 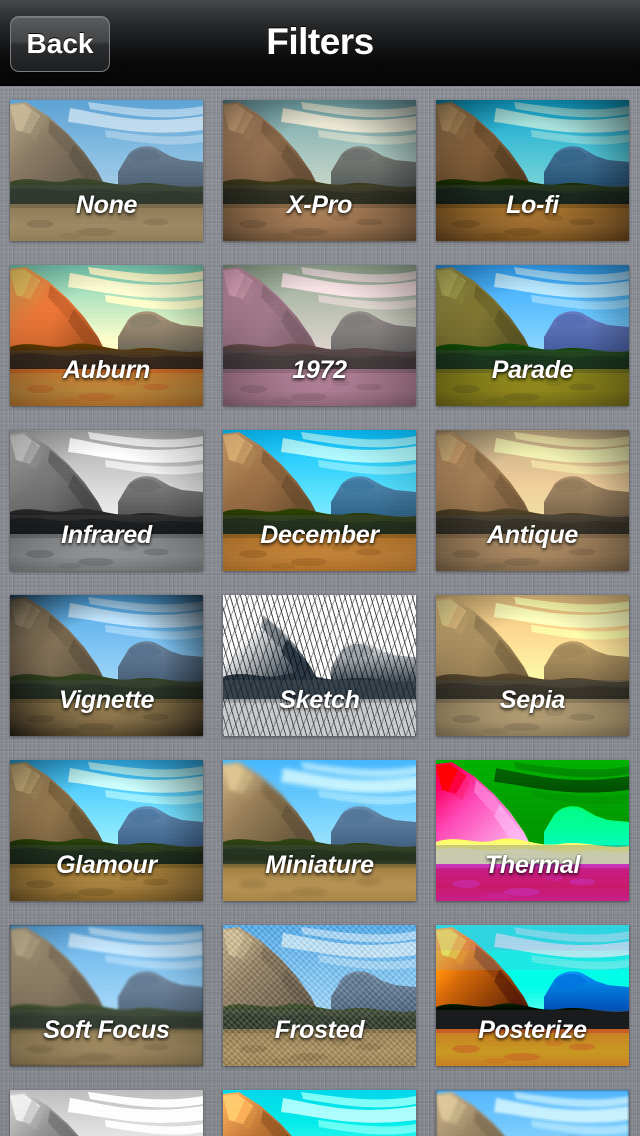 What do you see at coordinates (106, 830) in the screenshot?
I see `filter-cell-glamour: Glamour` at bounding box center [106, 830].